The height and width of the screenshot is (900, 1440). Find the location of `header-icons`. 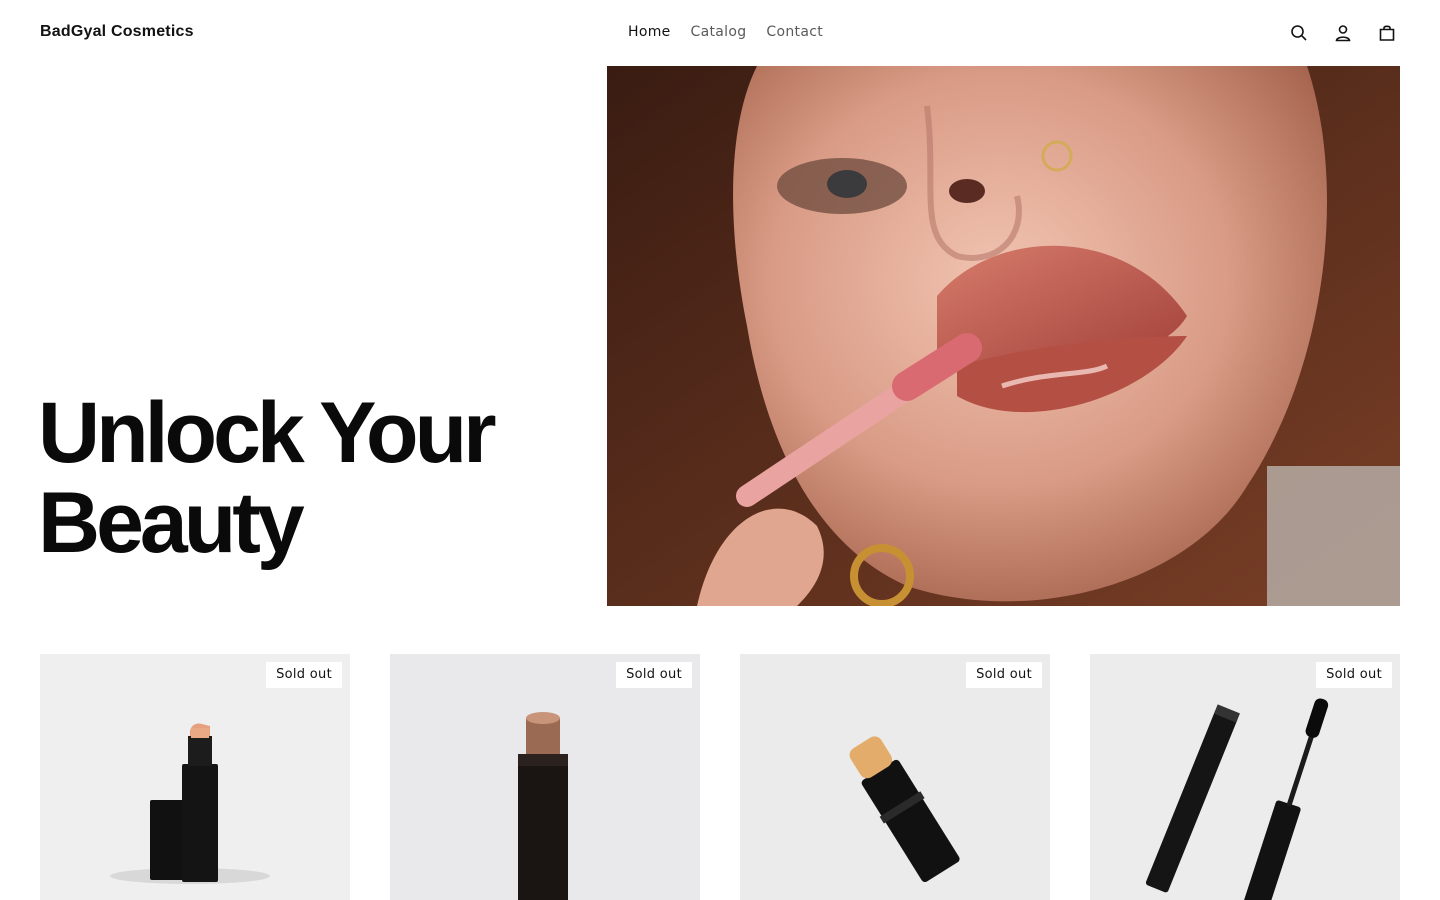

header-icons is located at coordinates (1343, 33).